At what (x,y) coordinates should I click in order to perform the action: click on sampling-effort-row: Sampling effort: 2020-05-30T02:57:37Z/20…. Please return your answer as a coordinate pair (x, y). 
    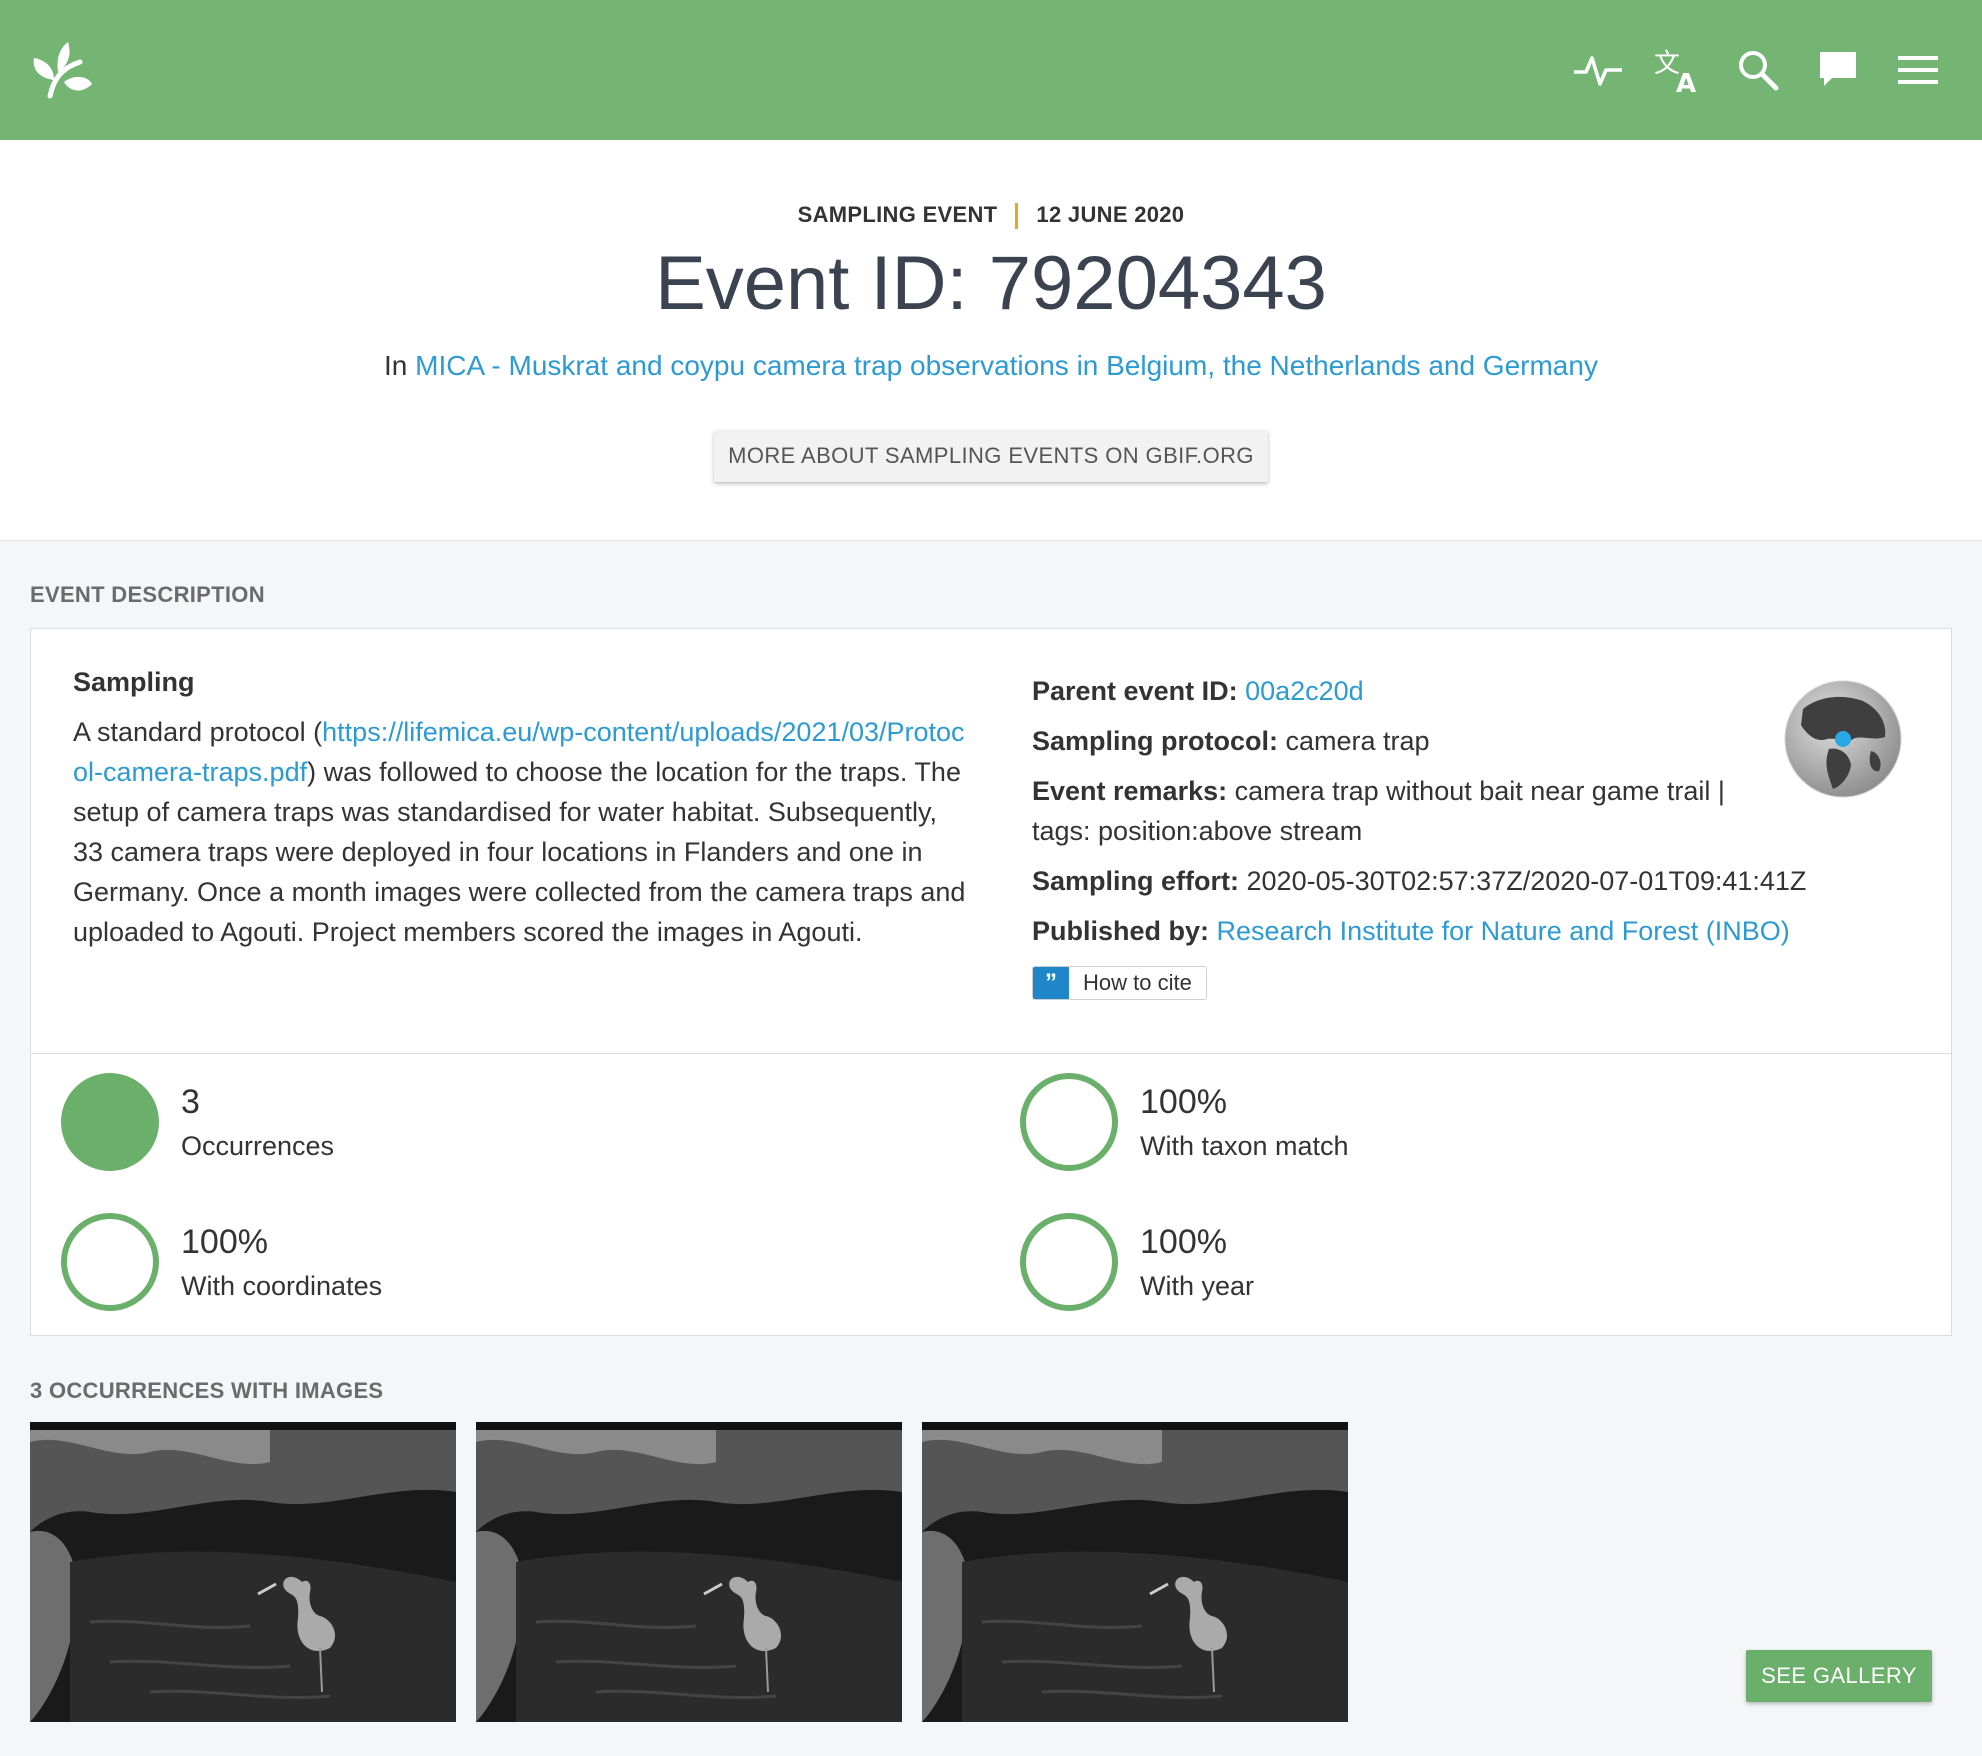
    Looking at the image, I should click on (1482, 881).